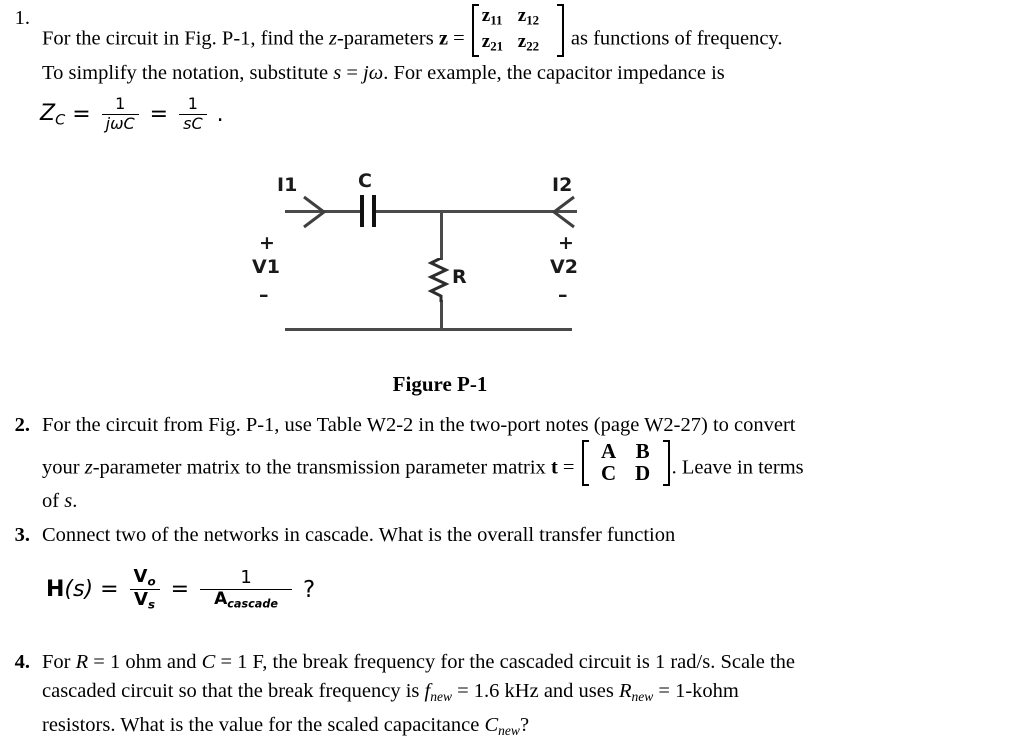 This screenshot has width=1024, height=745. Describe the element at coordinates (145, 600) in the screenshot. I see `h-frac1-denominator: Vs` at that location.